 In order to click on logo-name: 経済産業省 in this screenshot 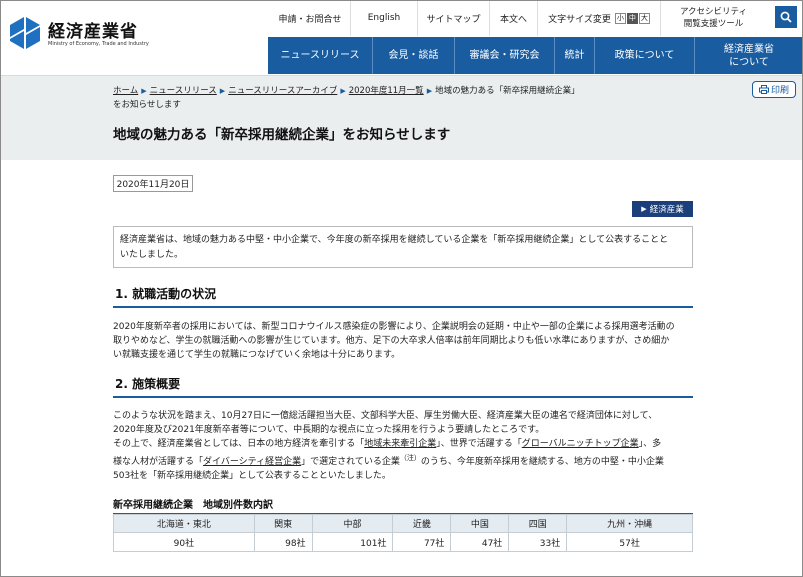, I will do `click(93, 32)`.